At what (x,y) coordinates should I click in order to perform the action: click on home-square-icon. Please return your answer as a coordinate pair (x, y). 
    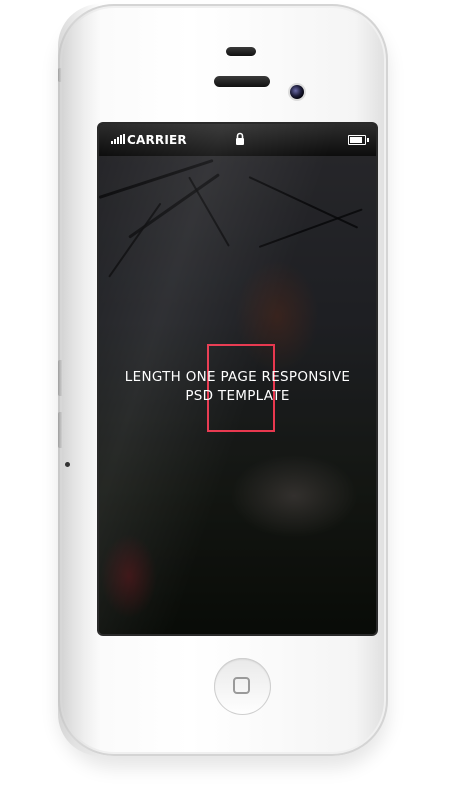
    Looking at the image, I should click on (241, 685).